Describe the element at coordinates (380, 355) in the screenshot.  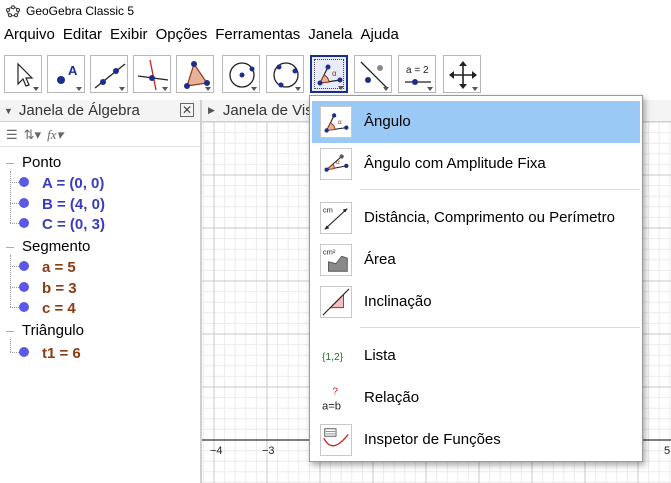
I see `menu-item-label: Lista` at that location.